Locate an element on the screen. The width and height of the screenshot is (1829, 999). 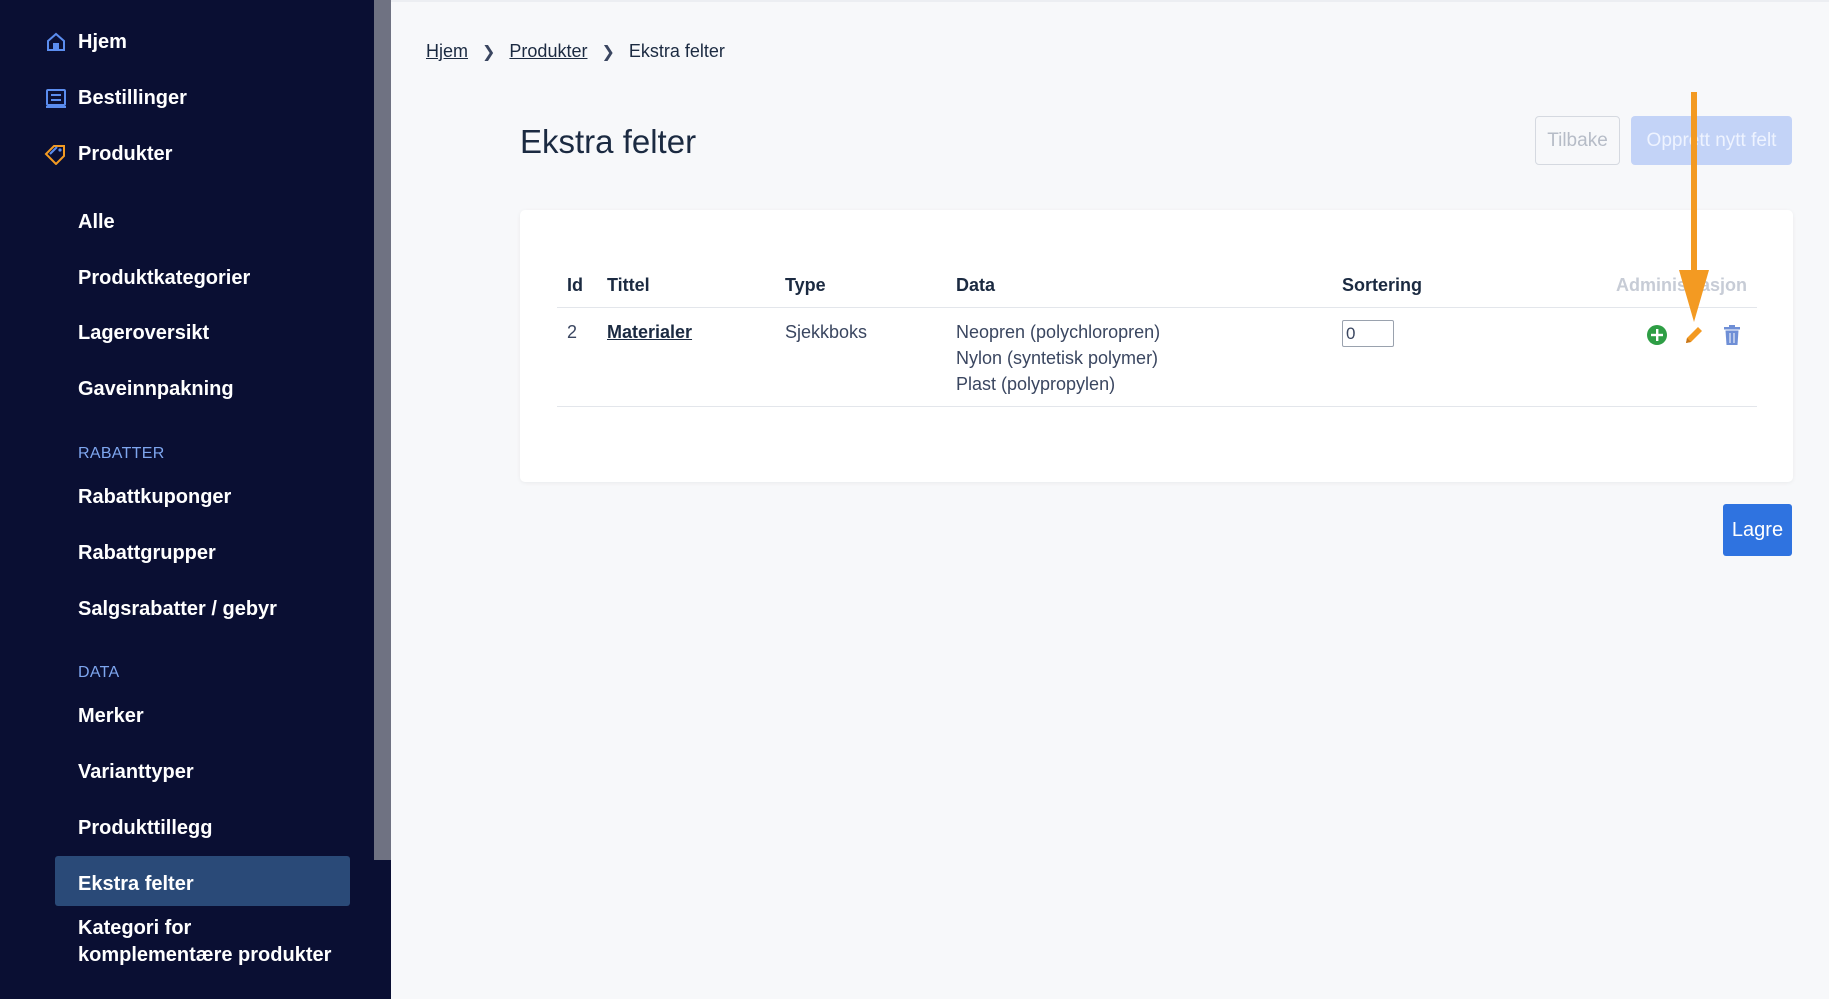
data-value: Plast (polypropylen) is located at coordinates (1036, 384).